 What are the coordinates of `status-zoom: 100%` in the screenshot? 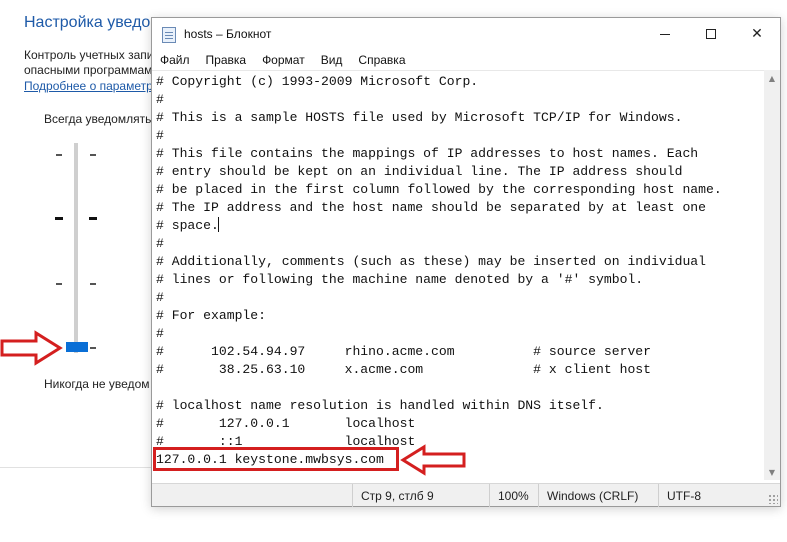 It's located at (513, 495).